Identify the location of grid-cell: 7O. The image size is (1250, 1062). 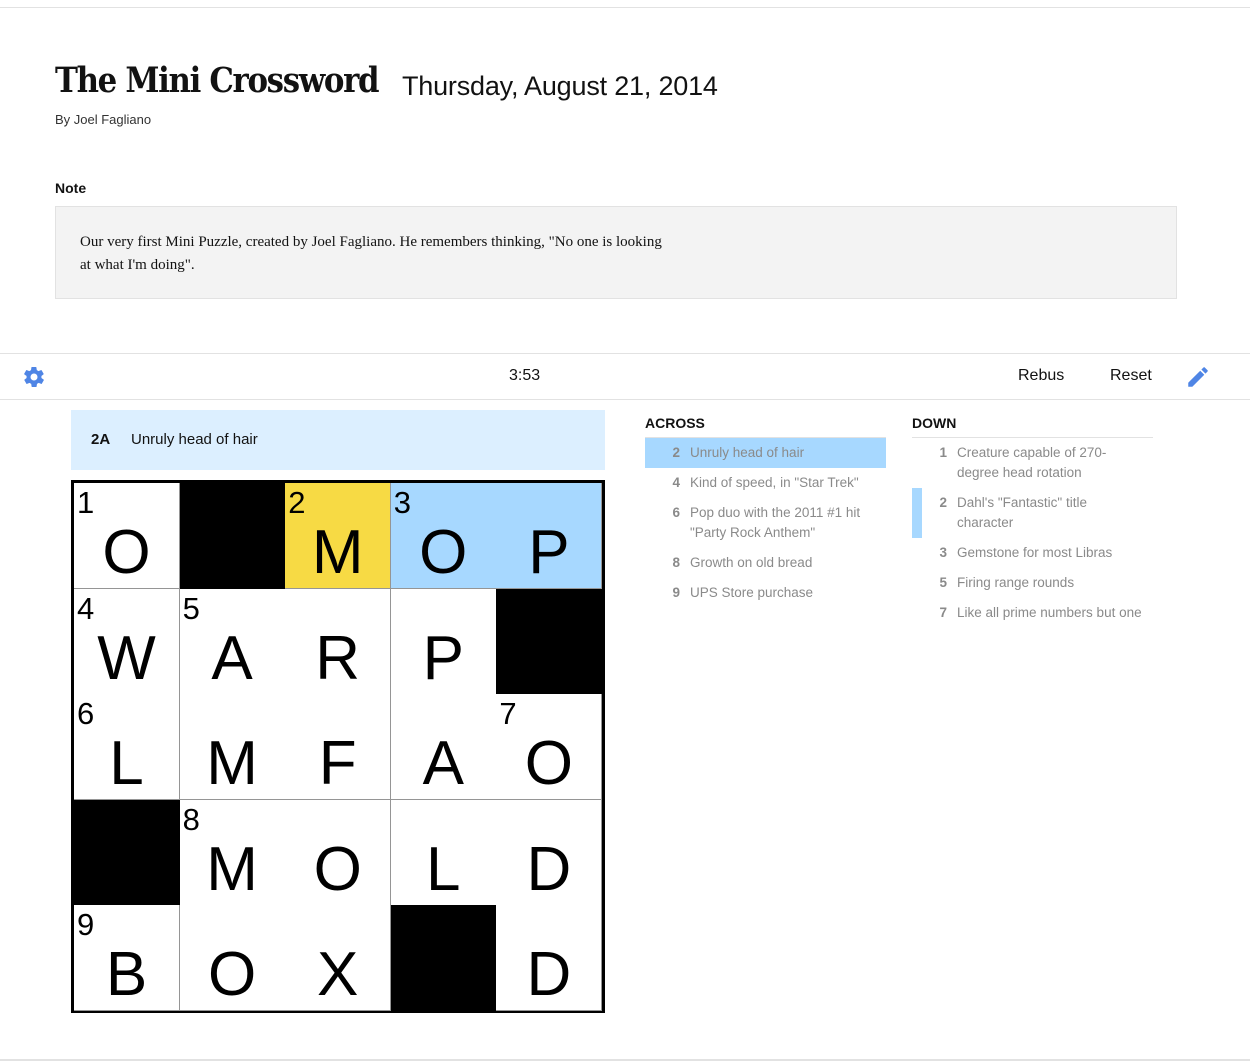
(549, 747).